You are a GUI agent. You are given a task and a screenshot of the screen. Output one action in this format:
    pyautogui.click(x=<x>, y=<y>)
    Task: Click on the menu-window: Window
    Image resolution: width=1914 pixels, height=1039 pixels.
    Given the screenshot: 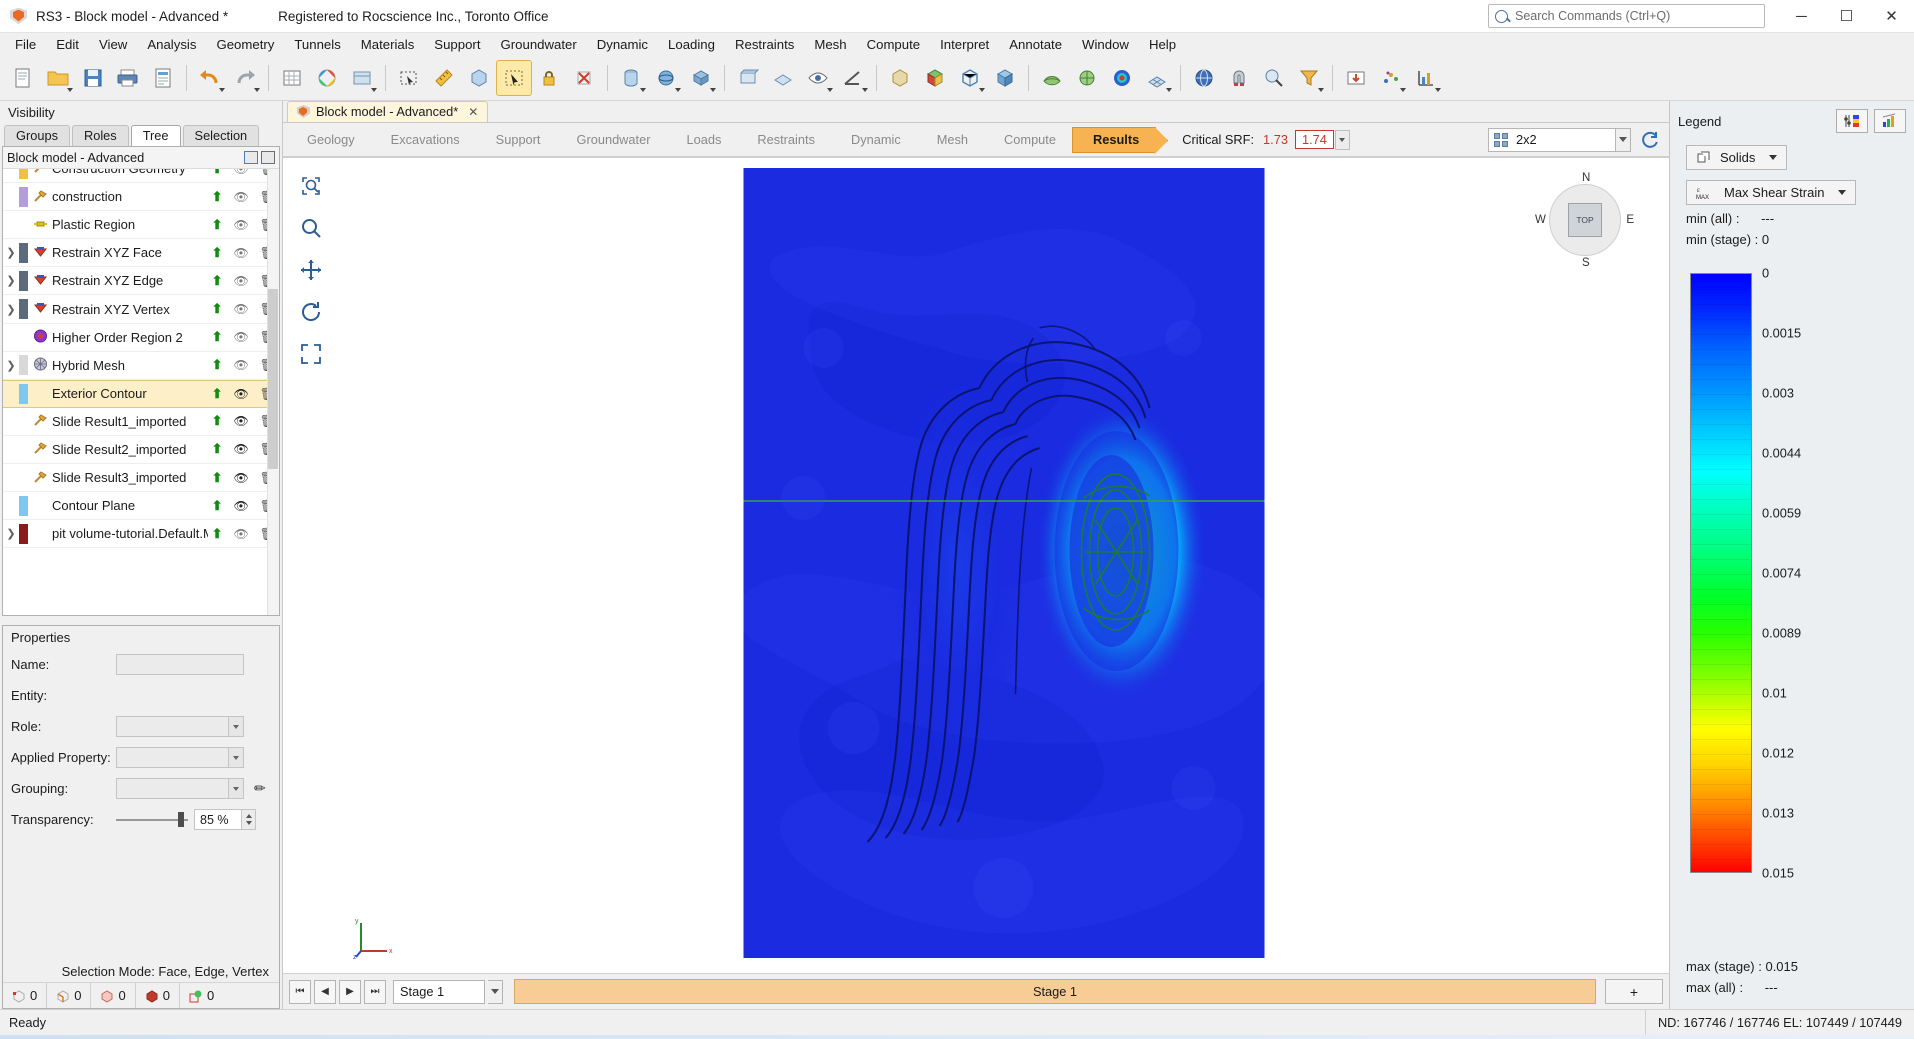 What is the action you would take?
    pyautogui.click(x=1105, y=44)
    